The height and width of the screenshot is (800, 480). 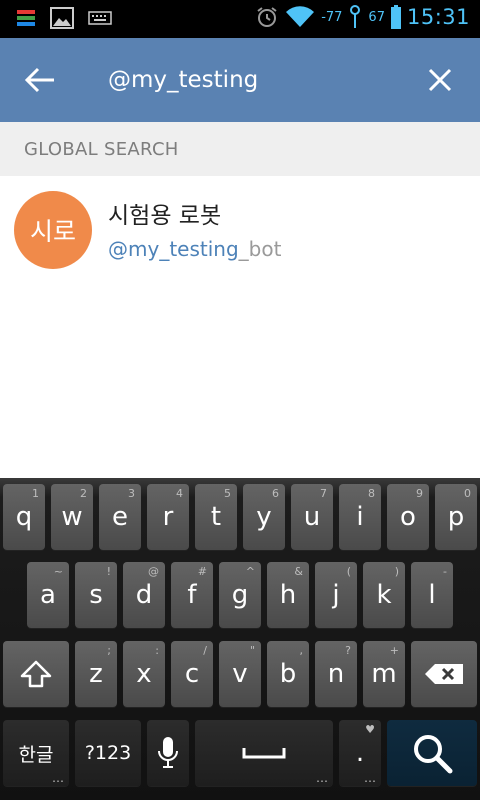 I want to click on key-v: " v, so click(x=240, y=674).